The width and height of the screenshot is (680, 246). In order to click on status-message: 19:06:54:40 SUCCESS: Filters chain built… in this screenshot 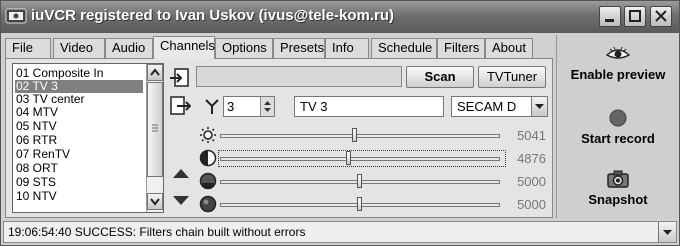, I will do `click(157, 232)`.